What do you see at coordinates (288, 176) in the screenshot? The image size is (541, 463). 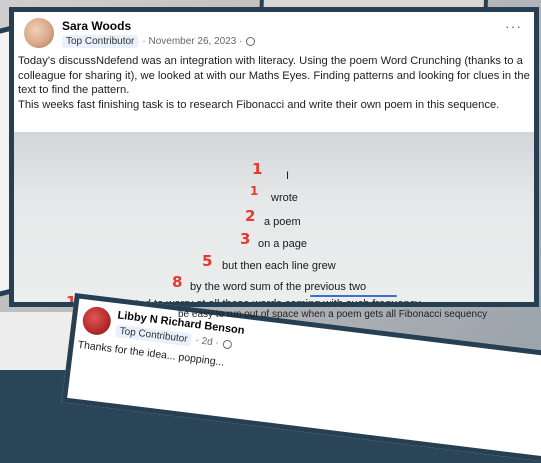 I see `poem-line: I` at bounding box center [288, 176].